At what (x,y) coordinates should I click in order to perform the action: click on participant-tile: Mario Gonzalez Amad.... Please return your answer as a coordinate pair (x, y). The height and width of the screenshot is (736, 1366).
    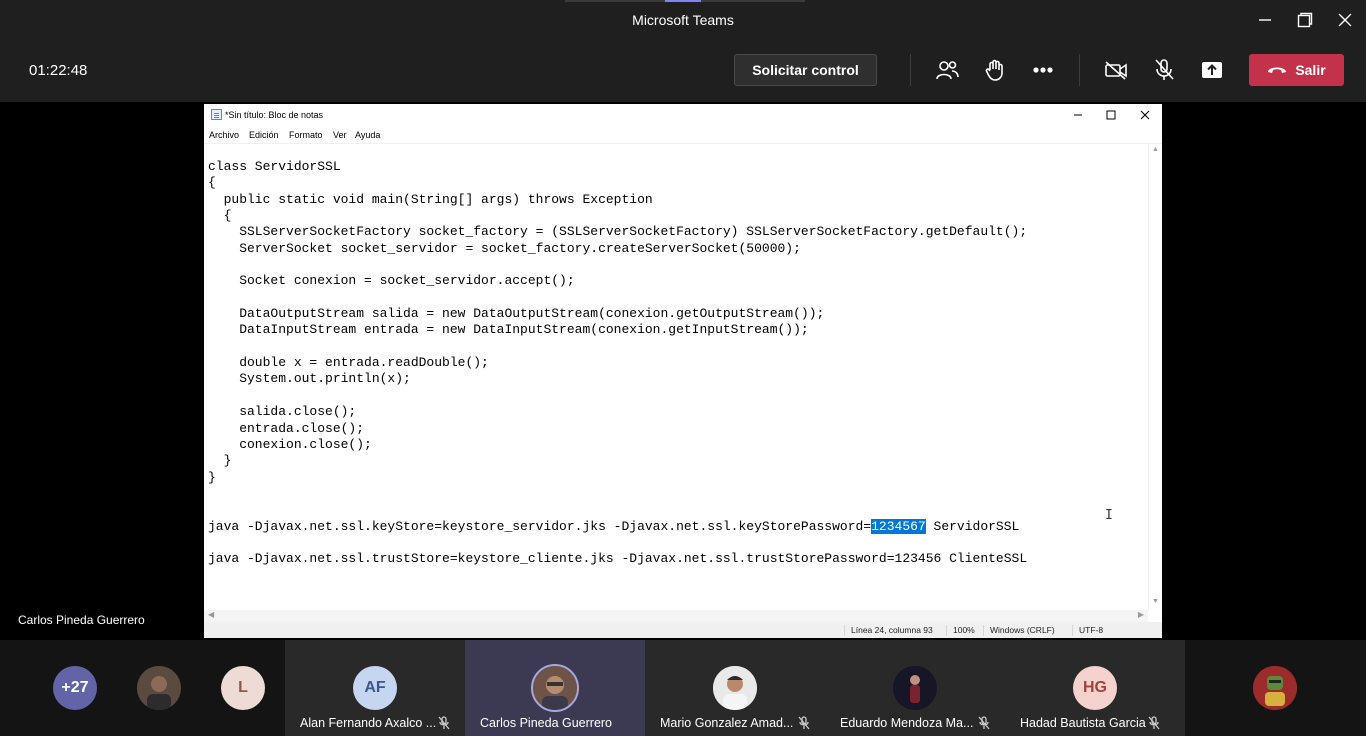
    Looking at the image, I should click on (735, 688).